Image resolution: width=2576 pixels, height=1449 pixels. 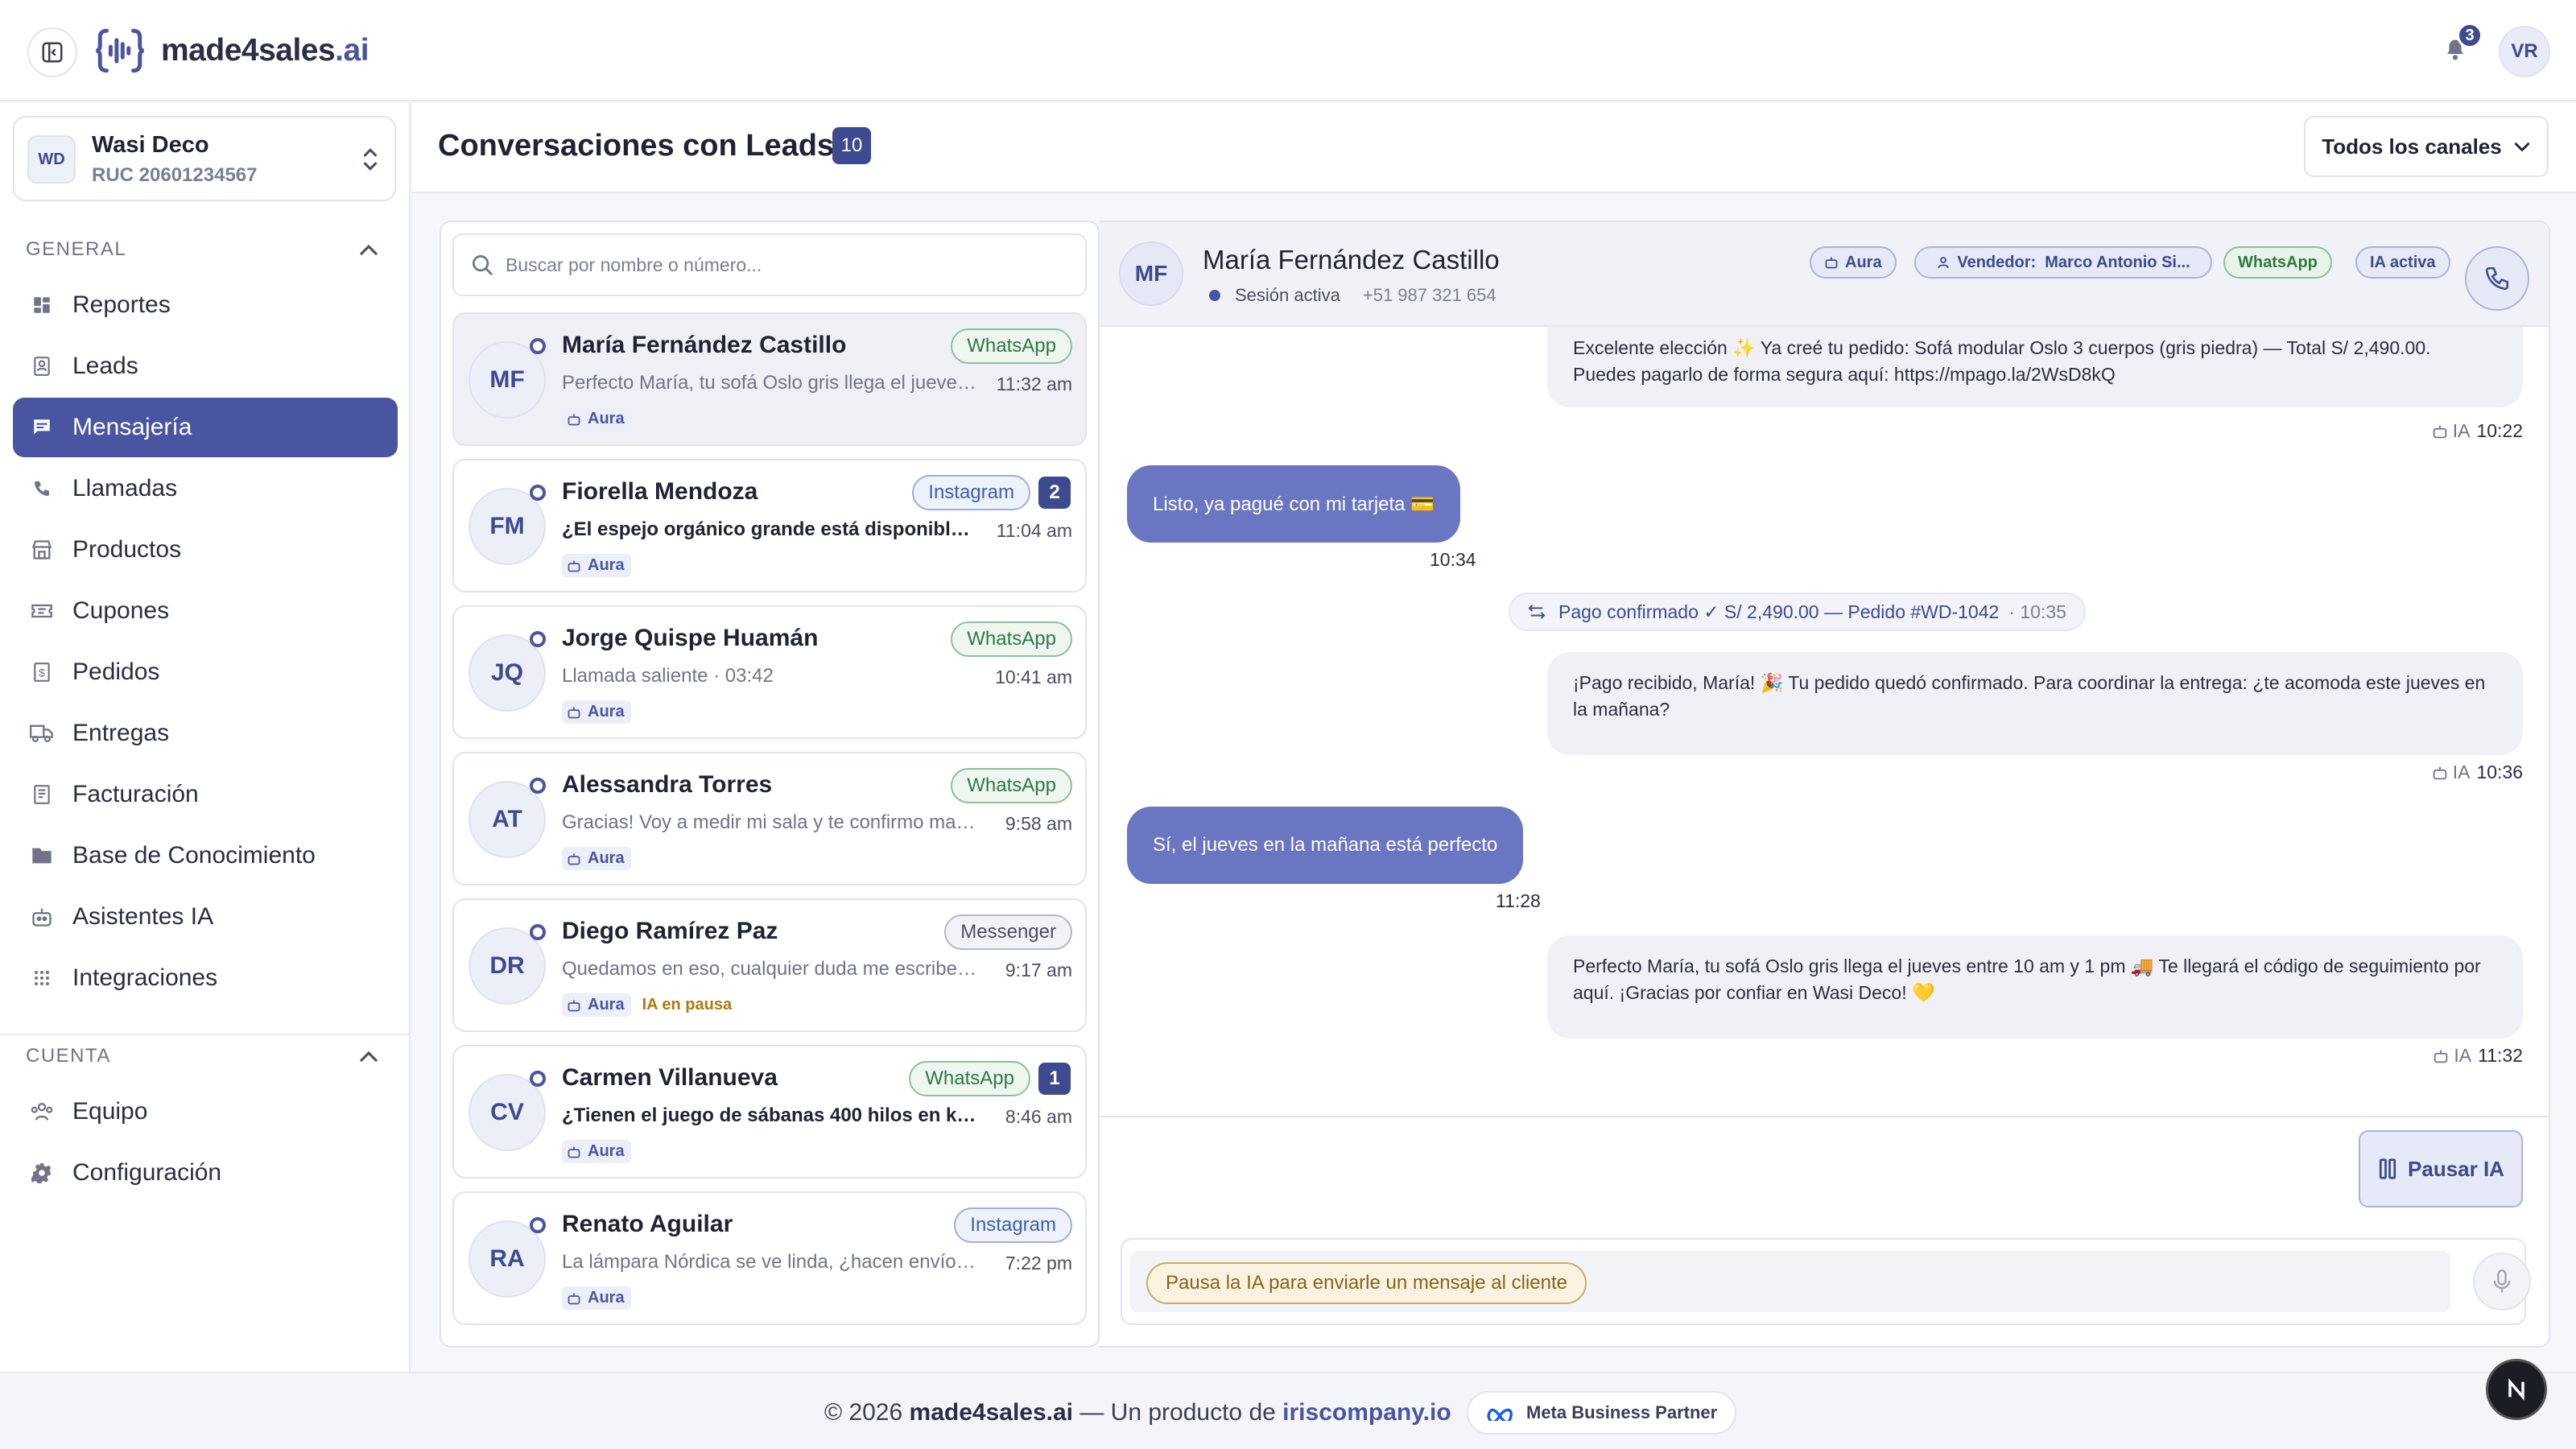 What do you see at coordinates (1034, 384) in the screenshot?
I see `message-time: 11:32 am` at bounding box center [1034, 384].